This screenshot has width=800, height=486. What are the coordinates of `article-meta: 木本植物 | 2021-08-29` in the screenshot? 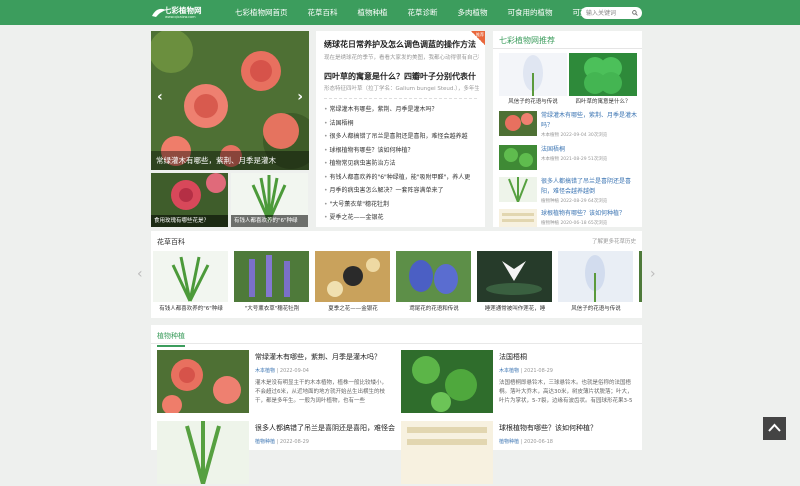 It's located at (526, 371).